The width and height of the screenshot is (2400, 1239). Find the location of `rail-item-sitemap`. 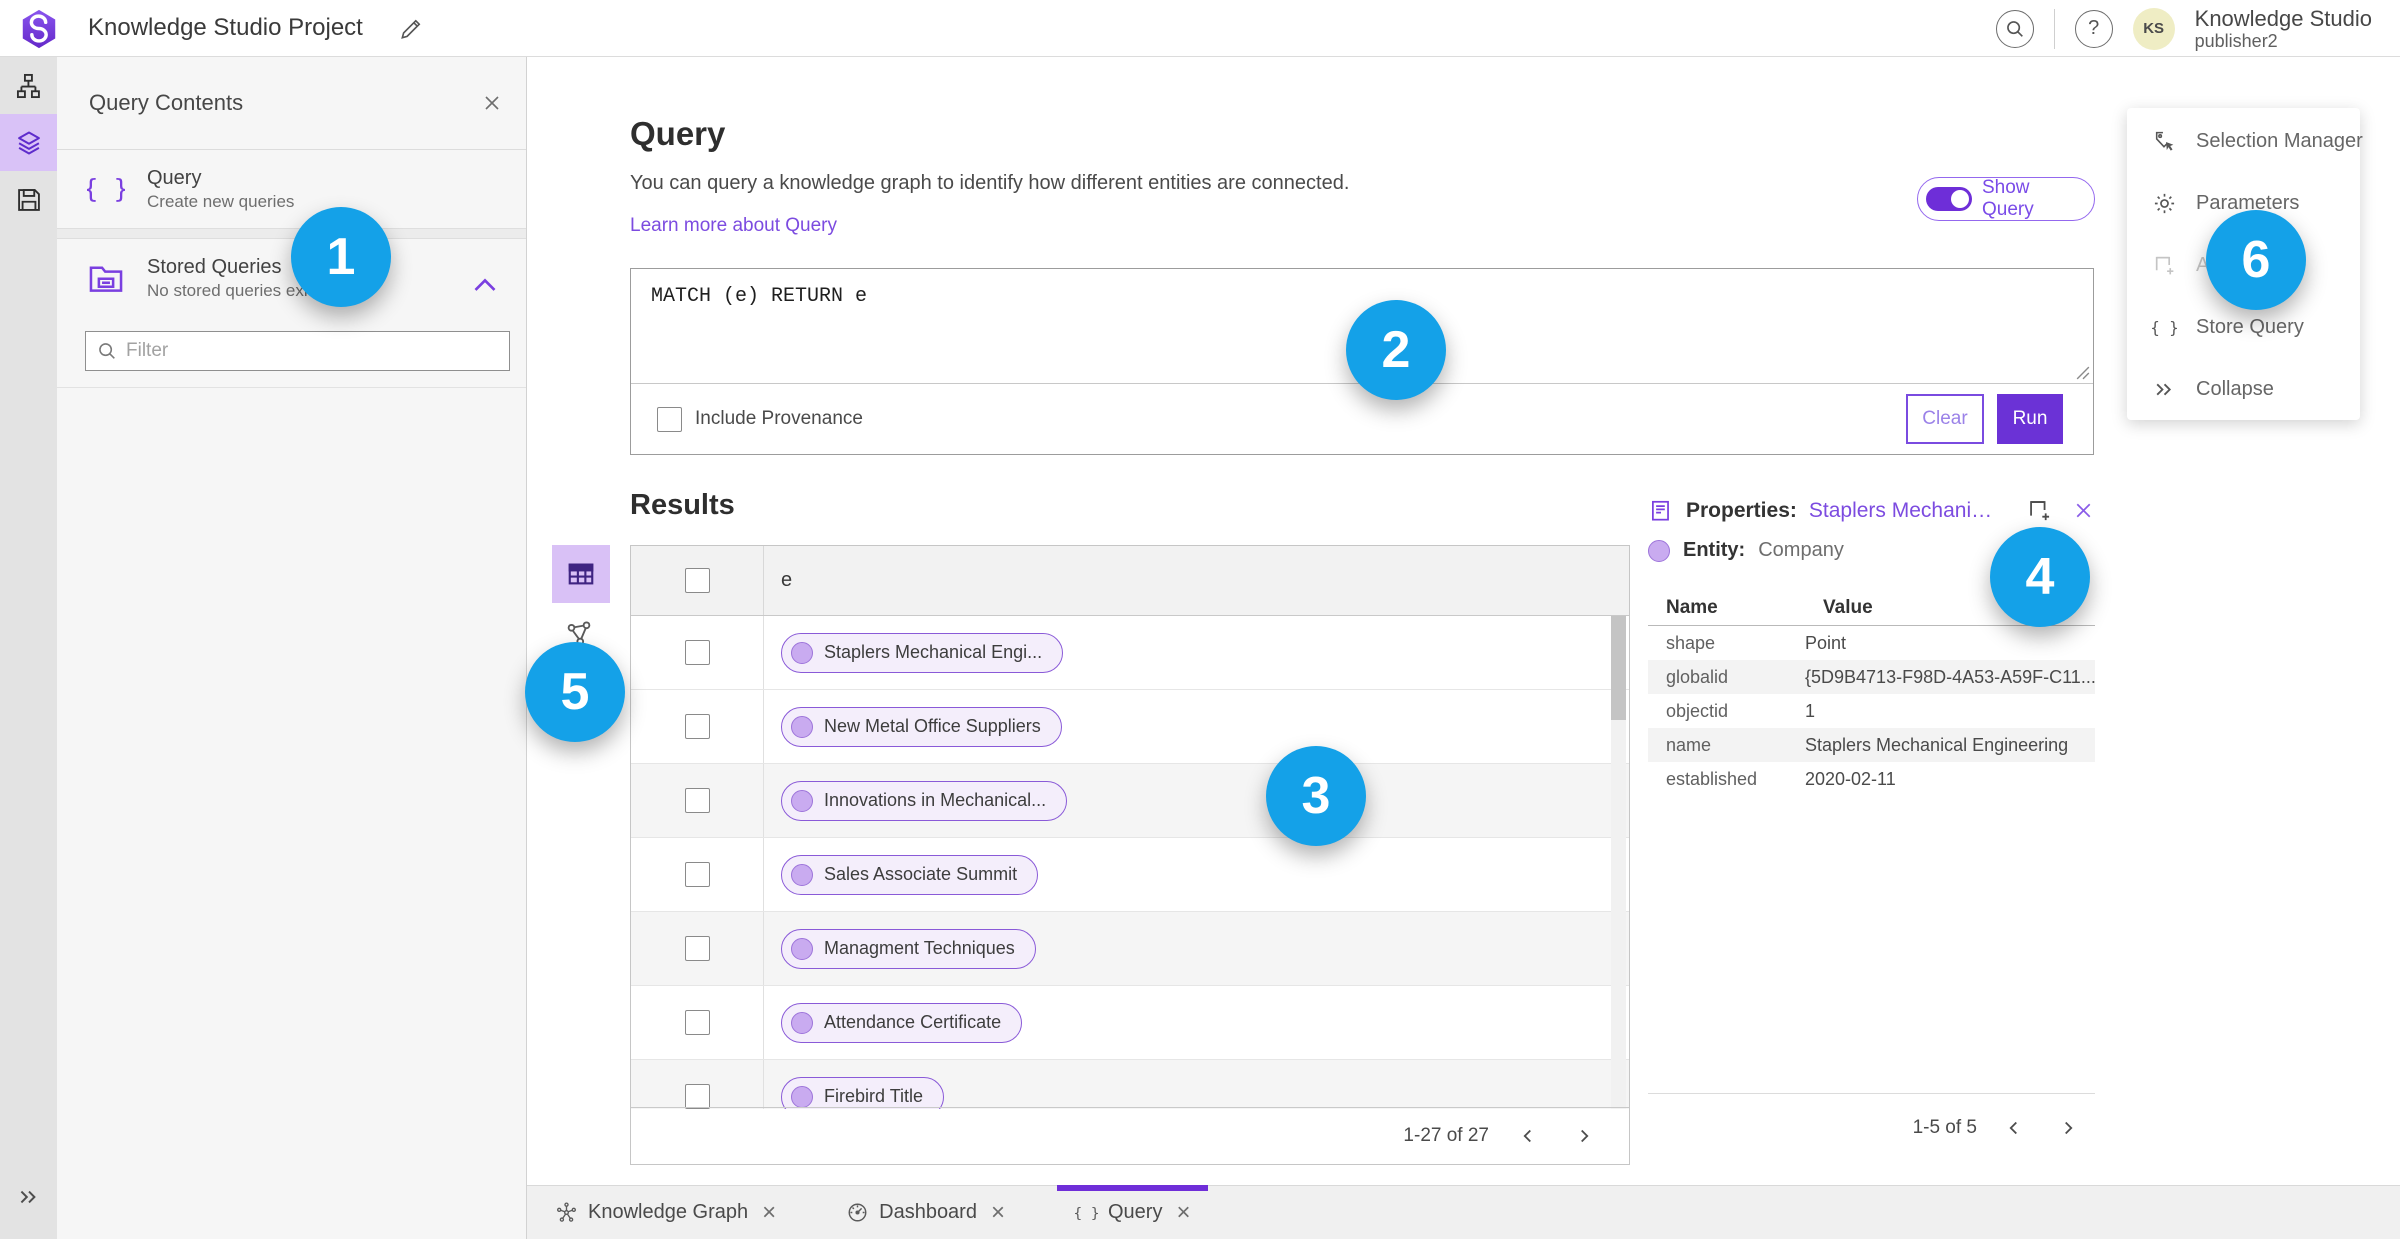

rail-item-sitemap is located at coordinates (28, 85).